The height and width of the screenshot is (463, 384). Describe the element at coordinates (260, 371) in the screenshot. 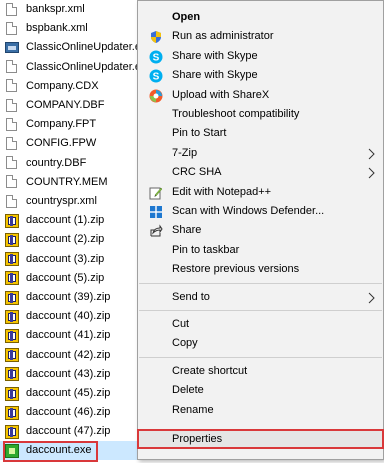

I see `menu-item-create-shortcut: Create shortcut` at that location.